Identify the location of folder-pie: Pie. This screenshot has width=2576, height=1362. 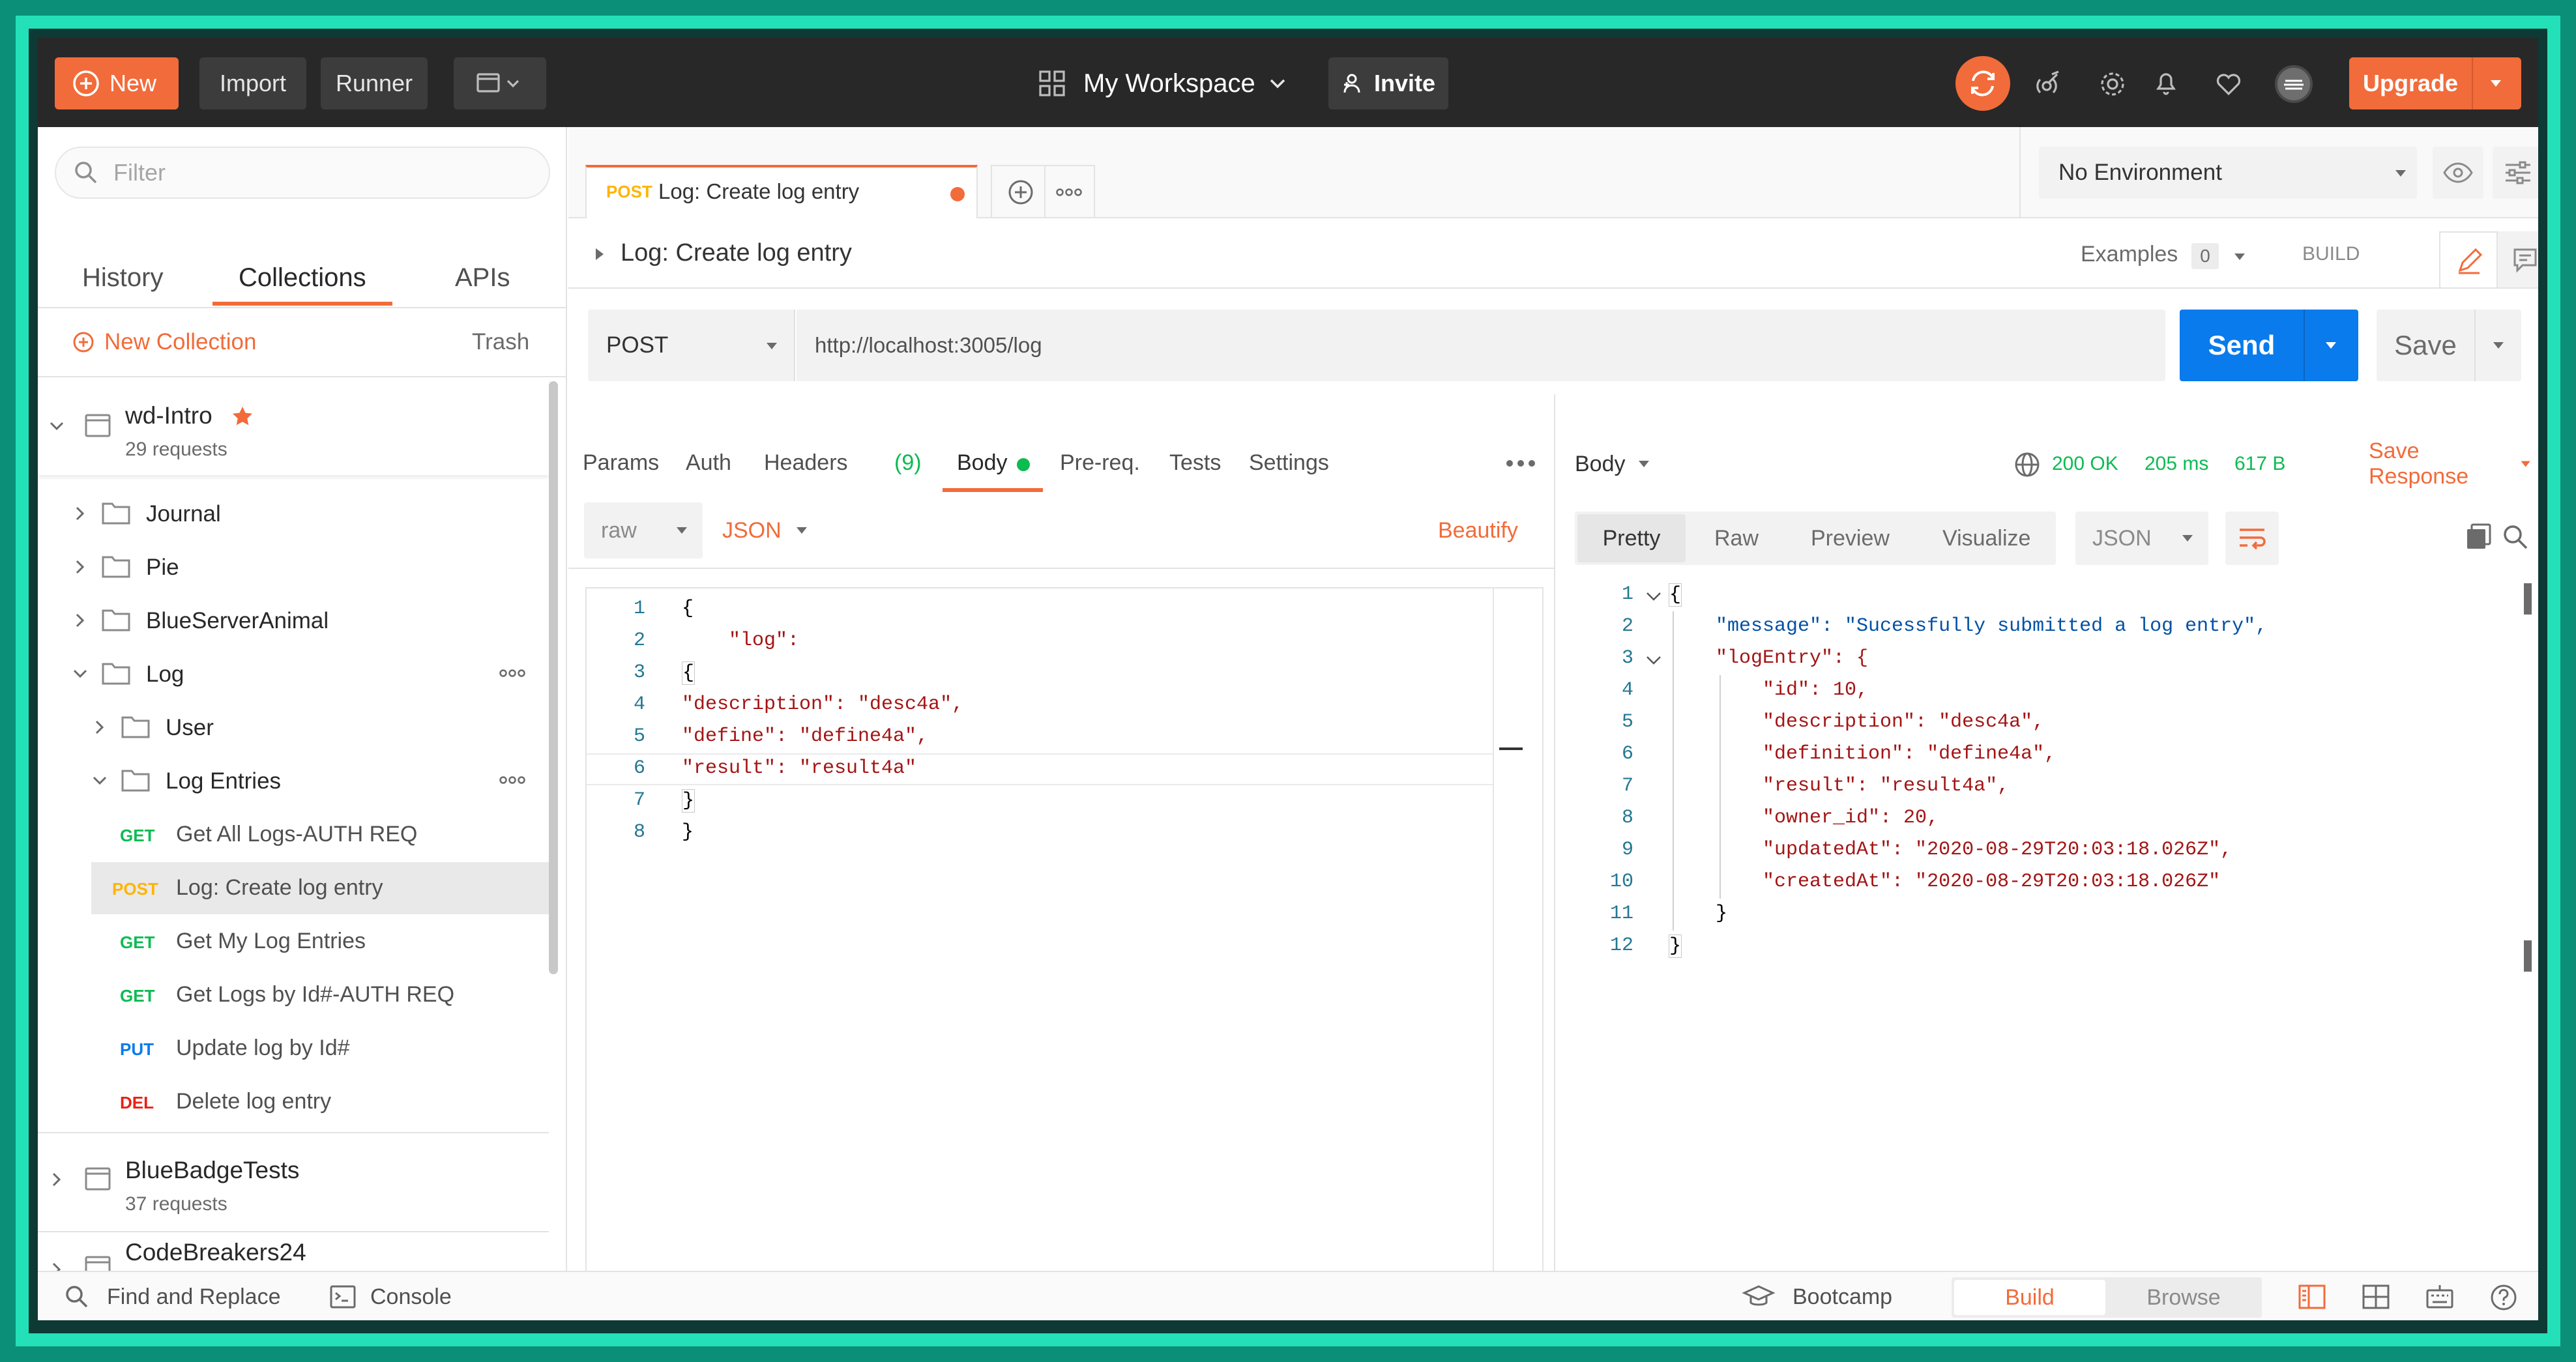
(293, 568).